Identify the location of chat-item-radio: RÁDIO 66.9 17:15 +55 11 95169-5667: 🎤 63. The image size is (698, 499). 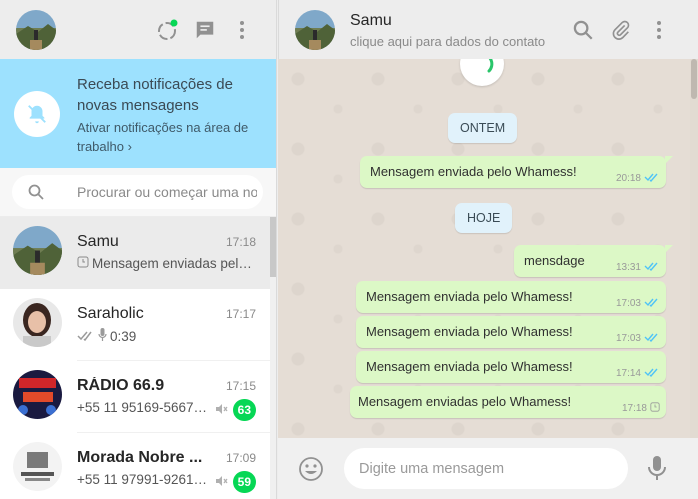
(135, 397).